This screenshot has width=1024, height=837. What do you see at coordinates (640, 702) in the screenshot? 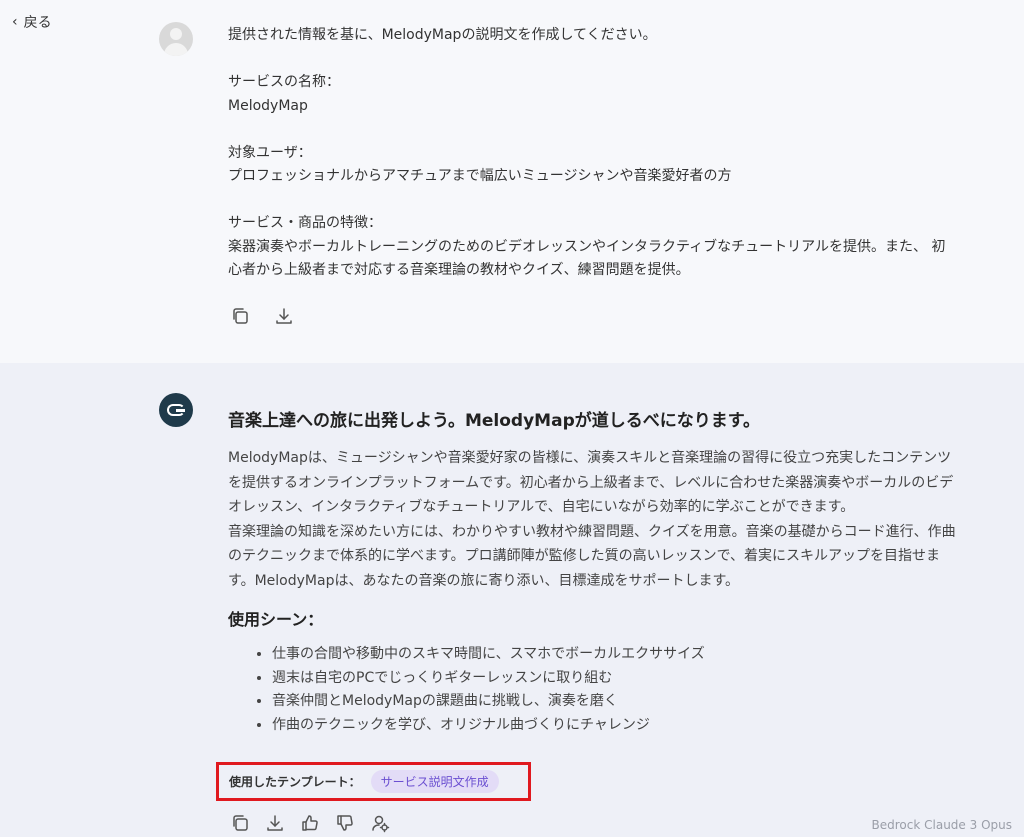
I see `list-item: 音楽仲間とMelodyMapの課題曲に挑戦し、演奏を磨く` at bounding box center [640, 702].